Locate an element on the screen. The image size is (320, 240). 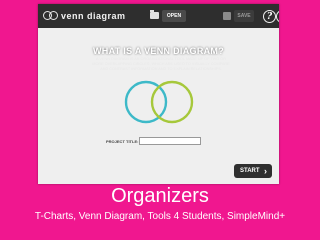
venn-illustration is located at coordinates (159, 102).